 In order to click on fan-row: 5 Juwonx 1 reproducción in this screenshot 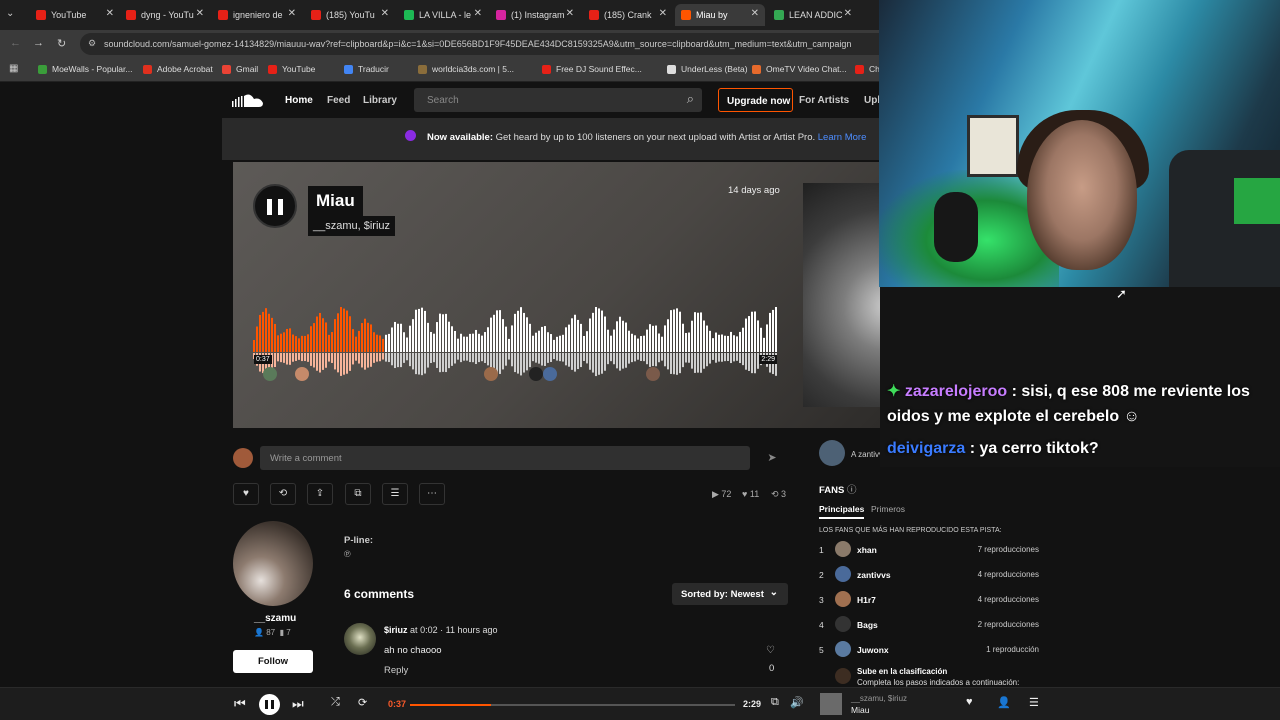, I will do `click(929, 651)`.